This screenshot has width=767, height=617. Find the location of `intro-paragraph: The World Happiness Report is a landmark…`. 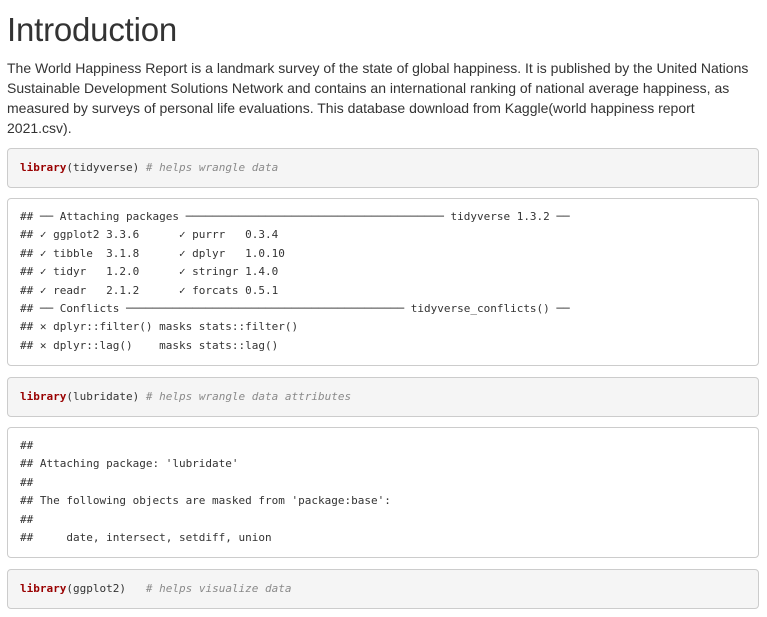

intro-paragraph: The World Happiness Report is a landmark… is located at coordinates (378, 98).